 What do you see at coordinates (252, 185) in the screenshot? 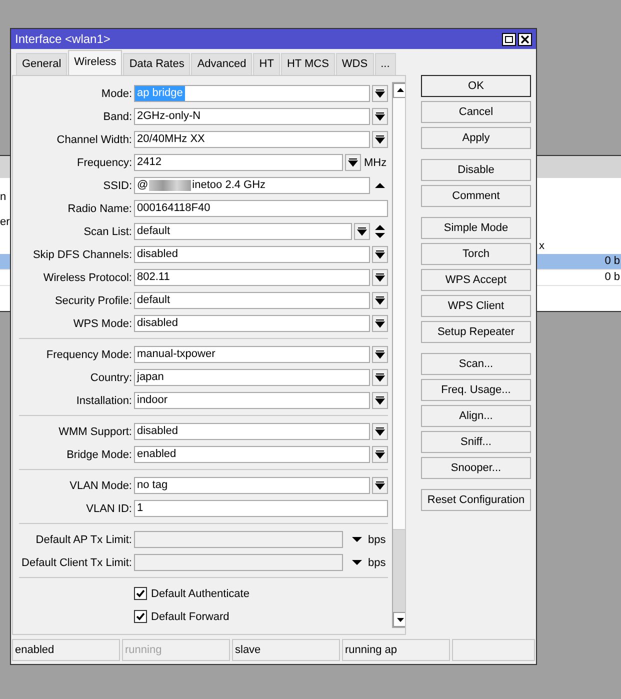
I see `ssid-field: @ inetoo 2.4 GHz` at bounding box center [252, 185].